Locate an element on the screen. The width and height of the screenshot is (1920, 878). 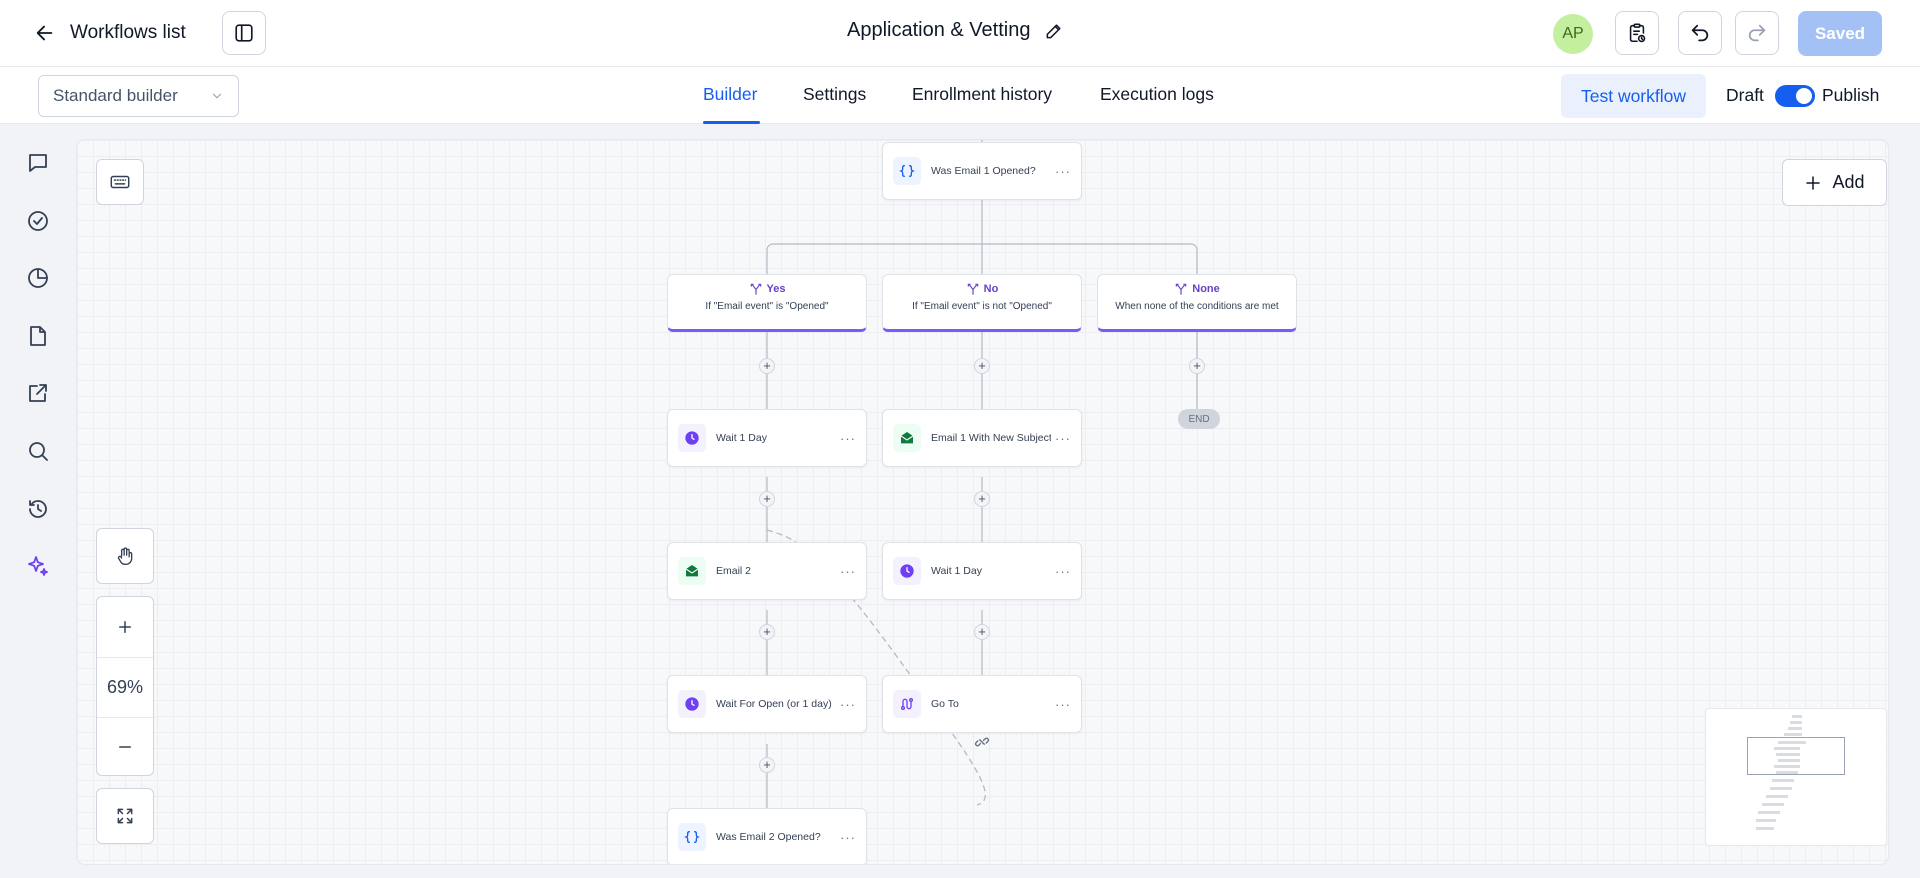
goto-node: Go To ··· is located at coordinates (982, 704).